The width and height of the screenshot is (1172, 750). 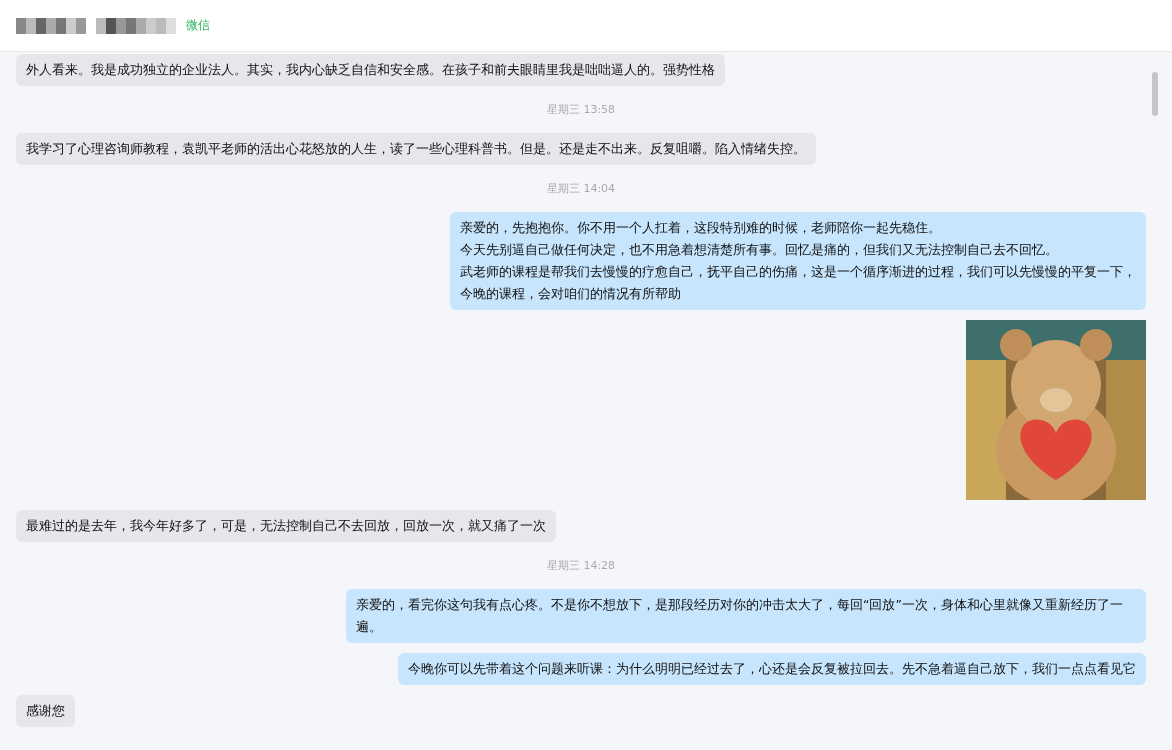 What do you see at coordinates (759, 250) in the screenshot?
I see `message-text: 今天先别逼自己做任何决定，也不用急着想清楚所有事。回忆是痛的，但我们又无法控制自己去不回忆。` at bounding box center [759, 250].